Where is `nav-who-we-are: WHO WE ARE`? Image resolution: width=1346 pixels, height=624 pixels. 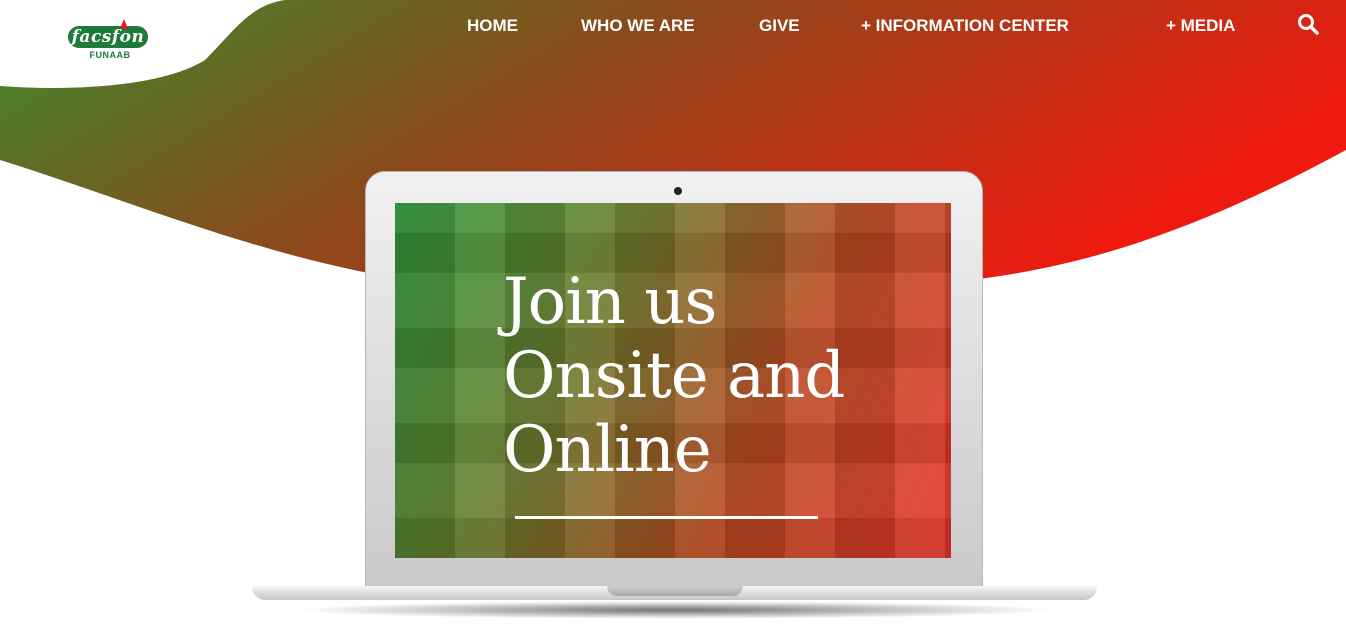 nav-who-we-are: WHO WE ARE is located at coordinates (638, 26).